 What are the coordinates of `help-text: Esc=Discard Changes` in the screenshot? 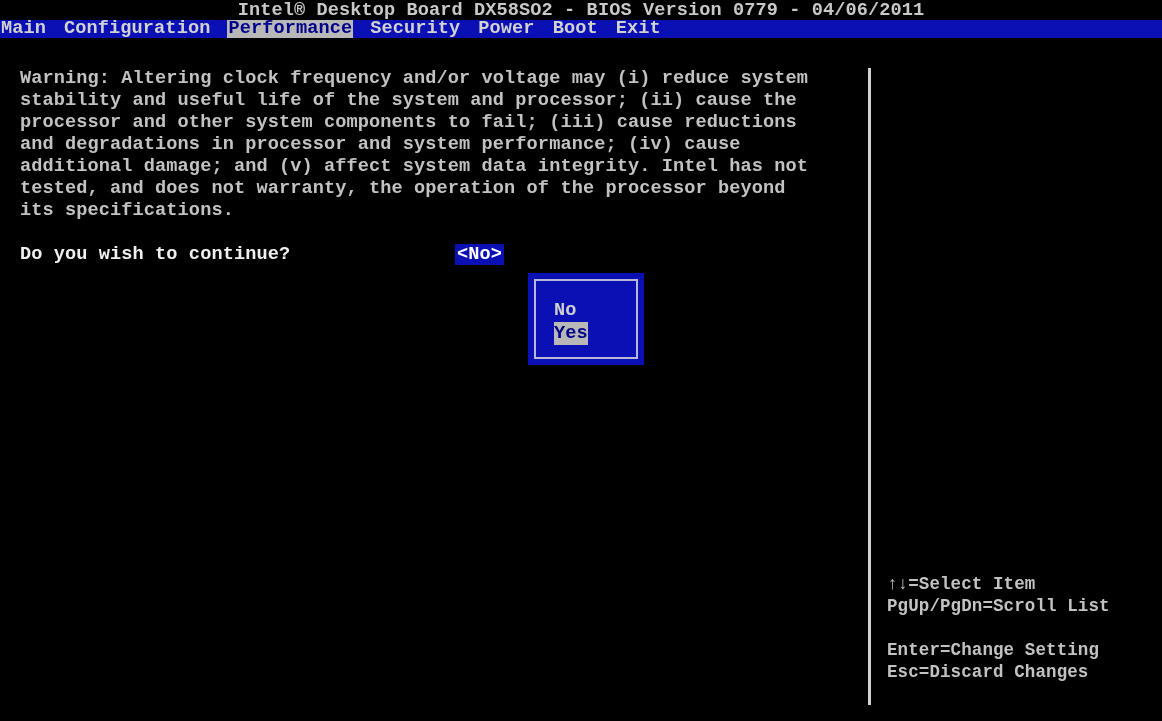 It's located at (988, 672).